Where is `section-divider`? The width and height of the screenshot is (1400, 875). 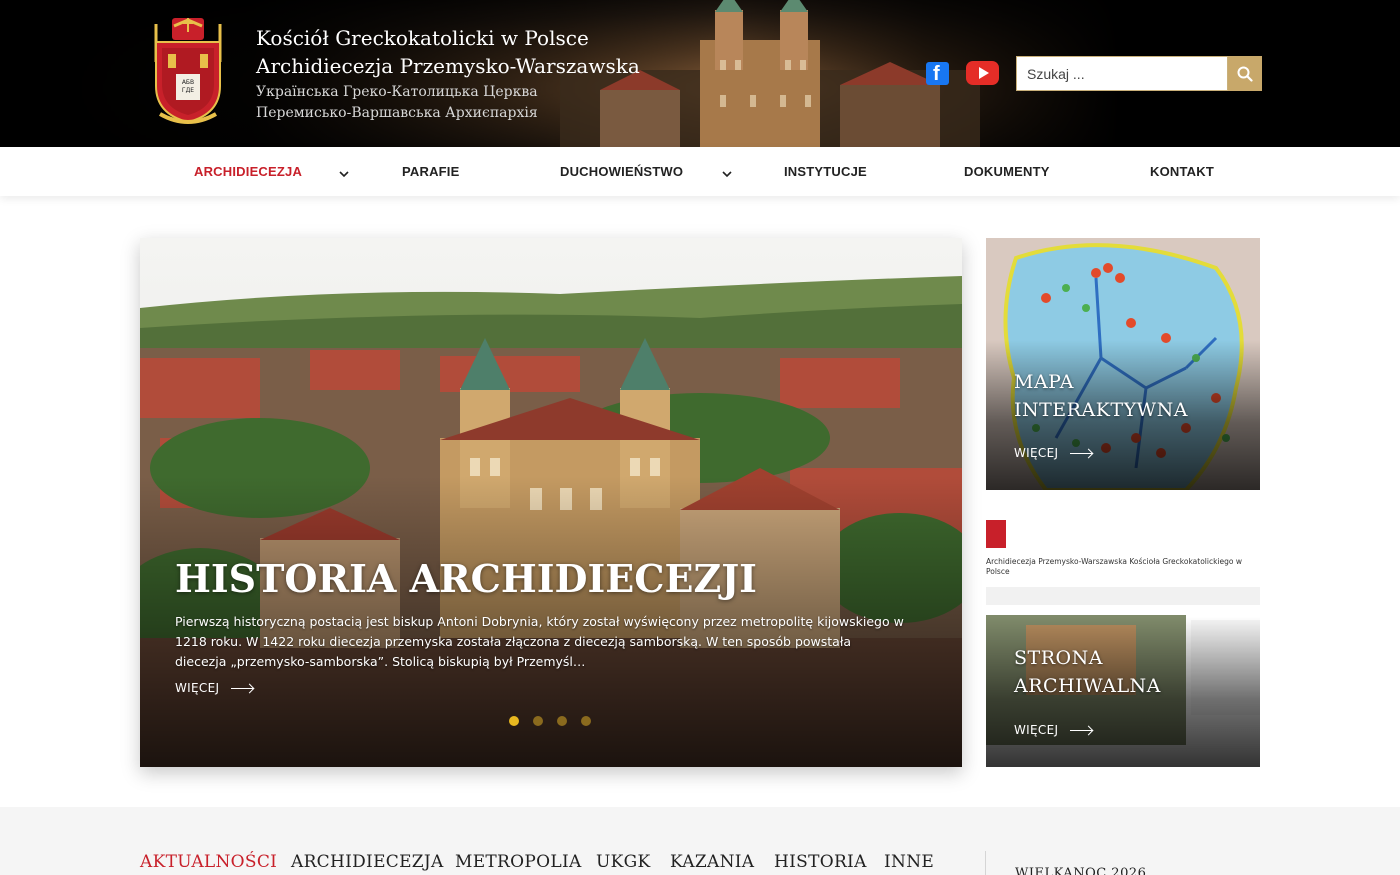
section-divider is located at coordinates (985, 863).